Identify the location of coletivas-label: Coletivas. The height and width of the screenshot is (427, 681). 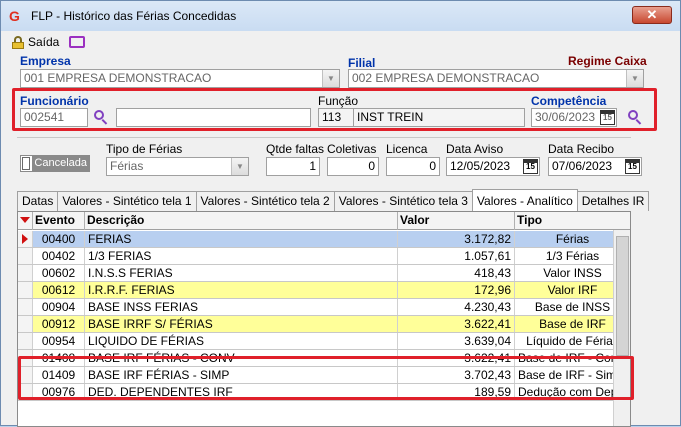
(352, 149).